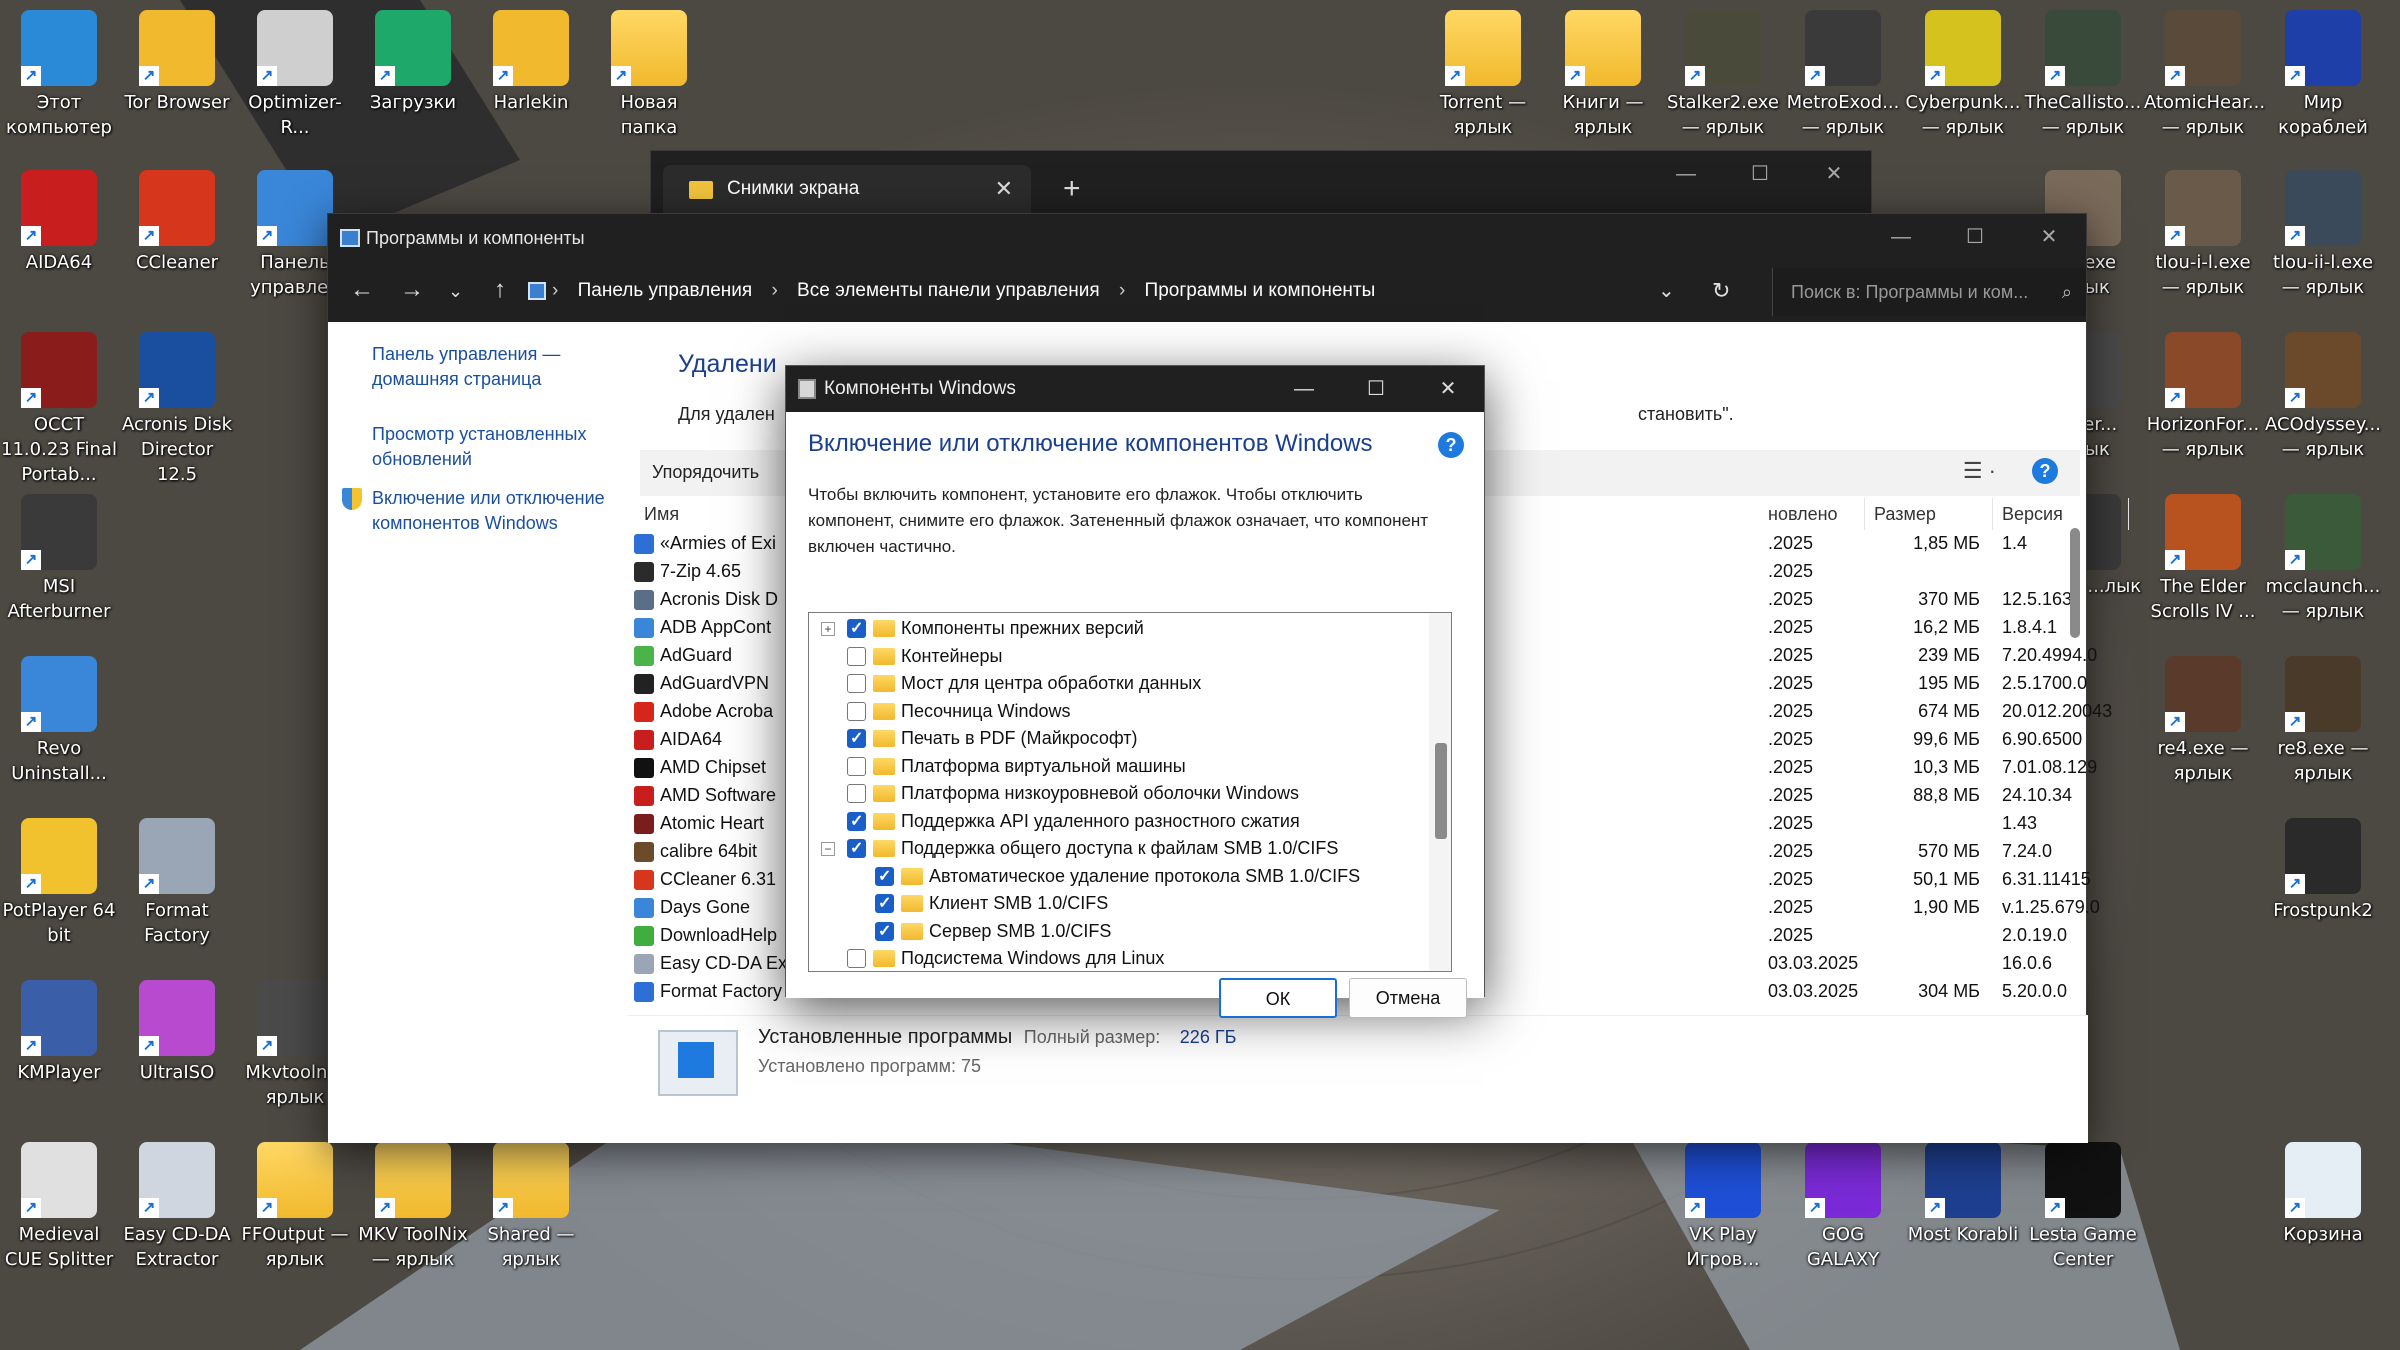 This screenshot has width=2400, height=1350. I want to click on desktop-icon: ↗ Книги — ярлык, so click(1603, 75).